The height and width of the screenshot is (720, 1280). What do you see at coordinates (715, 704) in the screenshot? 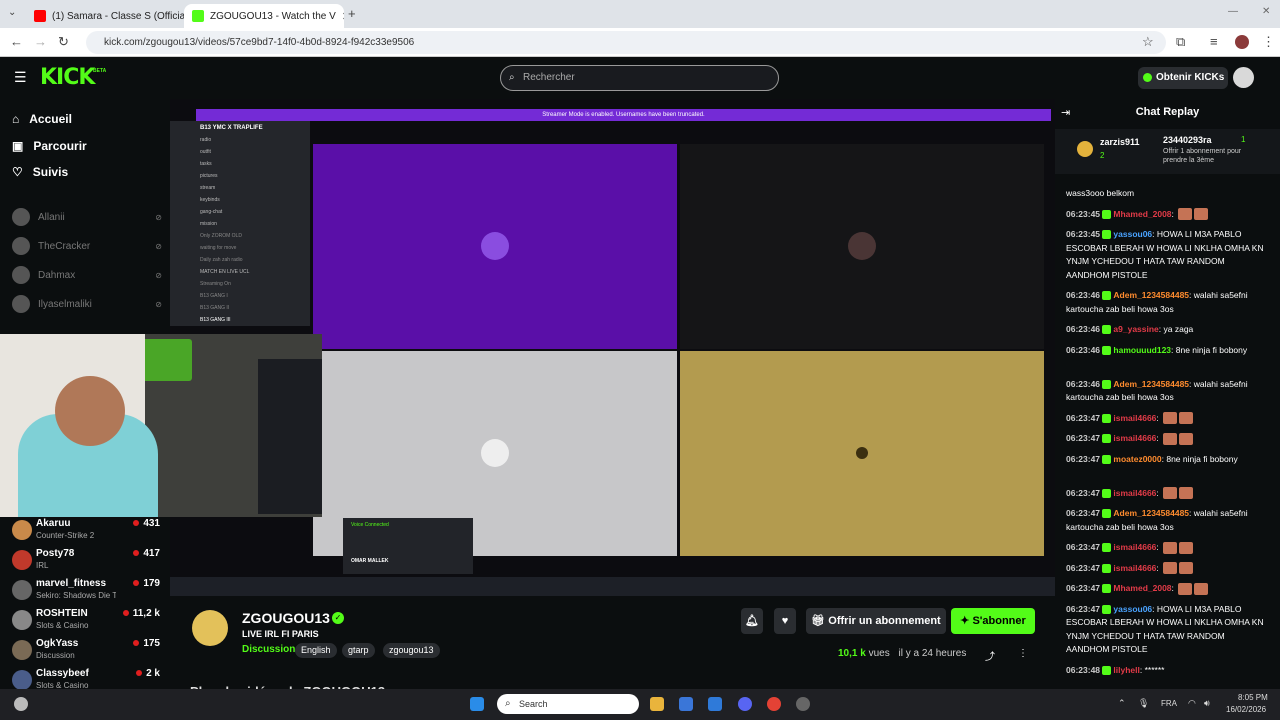
I see `edge-icon` at bounding box center [715, 704].